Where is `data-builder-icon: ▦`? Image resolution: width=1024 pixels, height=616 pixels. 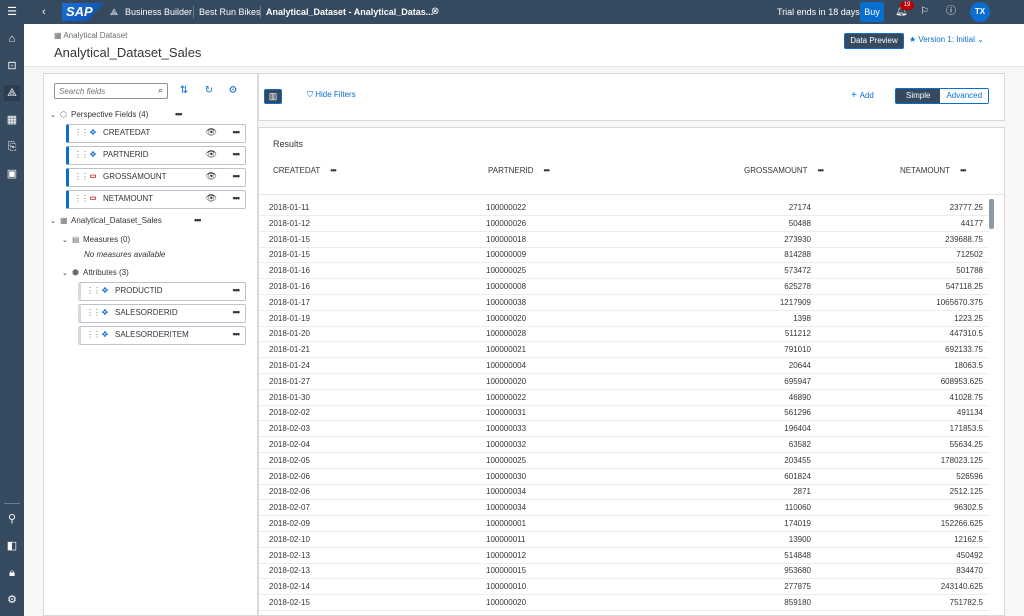
data-builder-icon: ▦ is located at coordinates (12, 120).